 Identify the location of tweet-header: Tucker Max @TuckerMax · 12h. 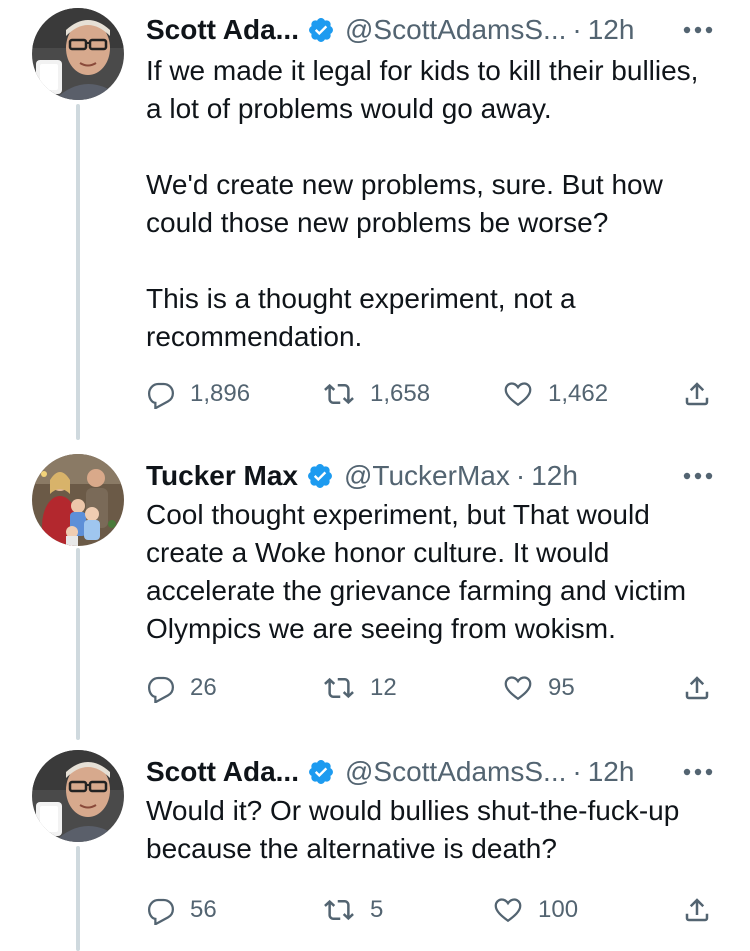
(362, 476).